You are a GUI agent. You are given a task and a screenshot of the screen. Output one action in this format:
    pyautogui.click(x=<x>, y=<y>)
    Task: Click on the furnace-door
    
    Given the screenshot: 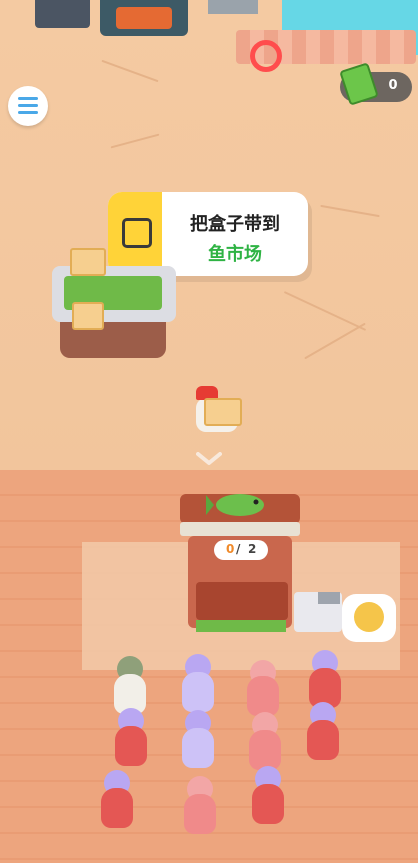 What is the action you would take?
    pyautogui.click(x=144, y=18)
    